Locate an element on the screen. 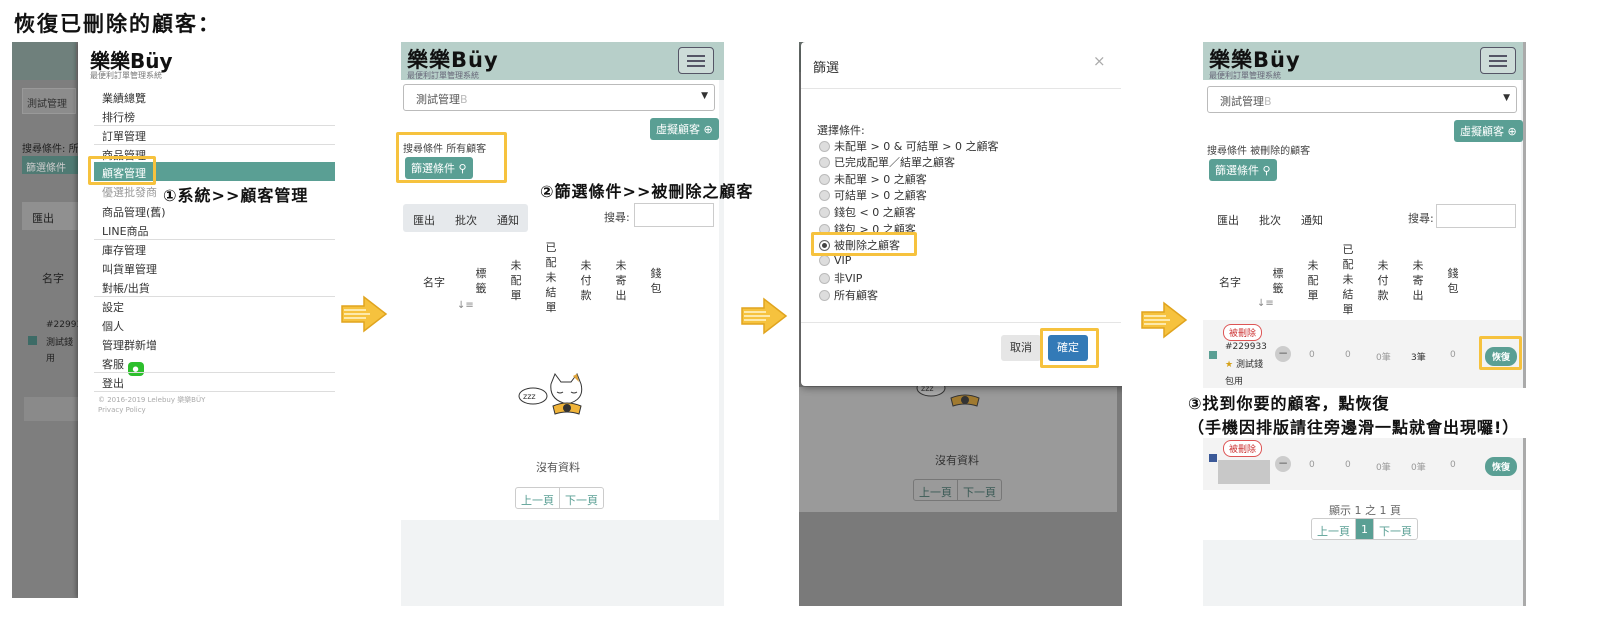  bg-row-id: #22993 is located at coordinates (64, 325).